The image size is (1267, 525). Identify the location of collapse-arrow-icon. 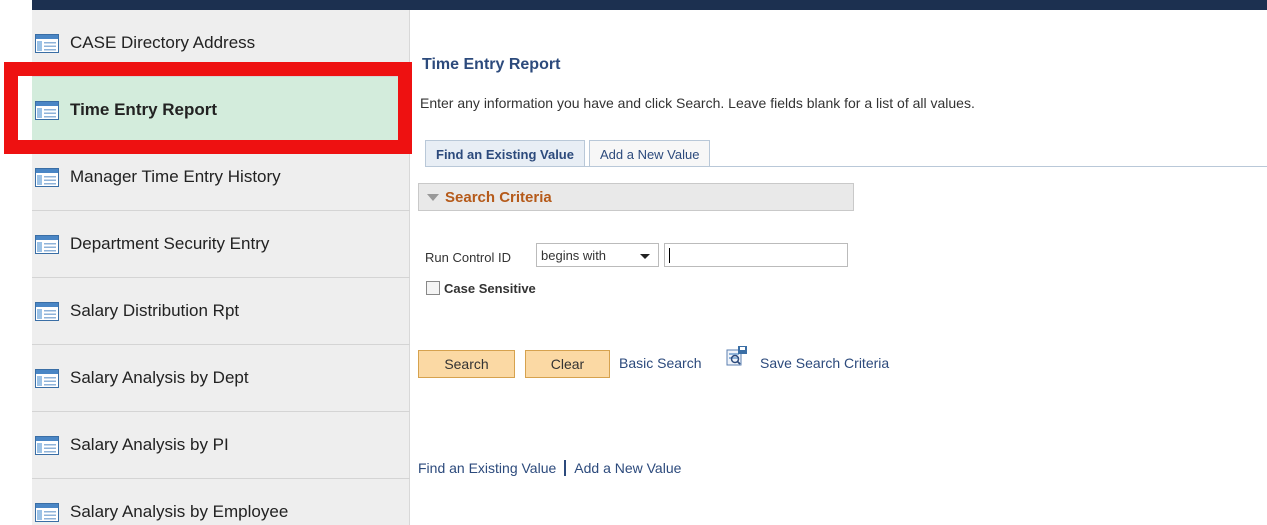
(433, 197).